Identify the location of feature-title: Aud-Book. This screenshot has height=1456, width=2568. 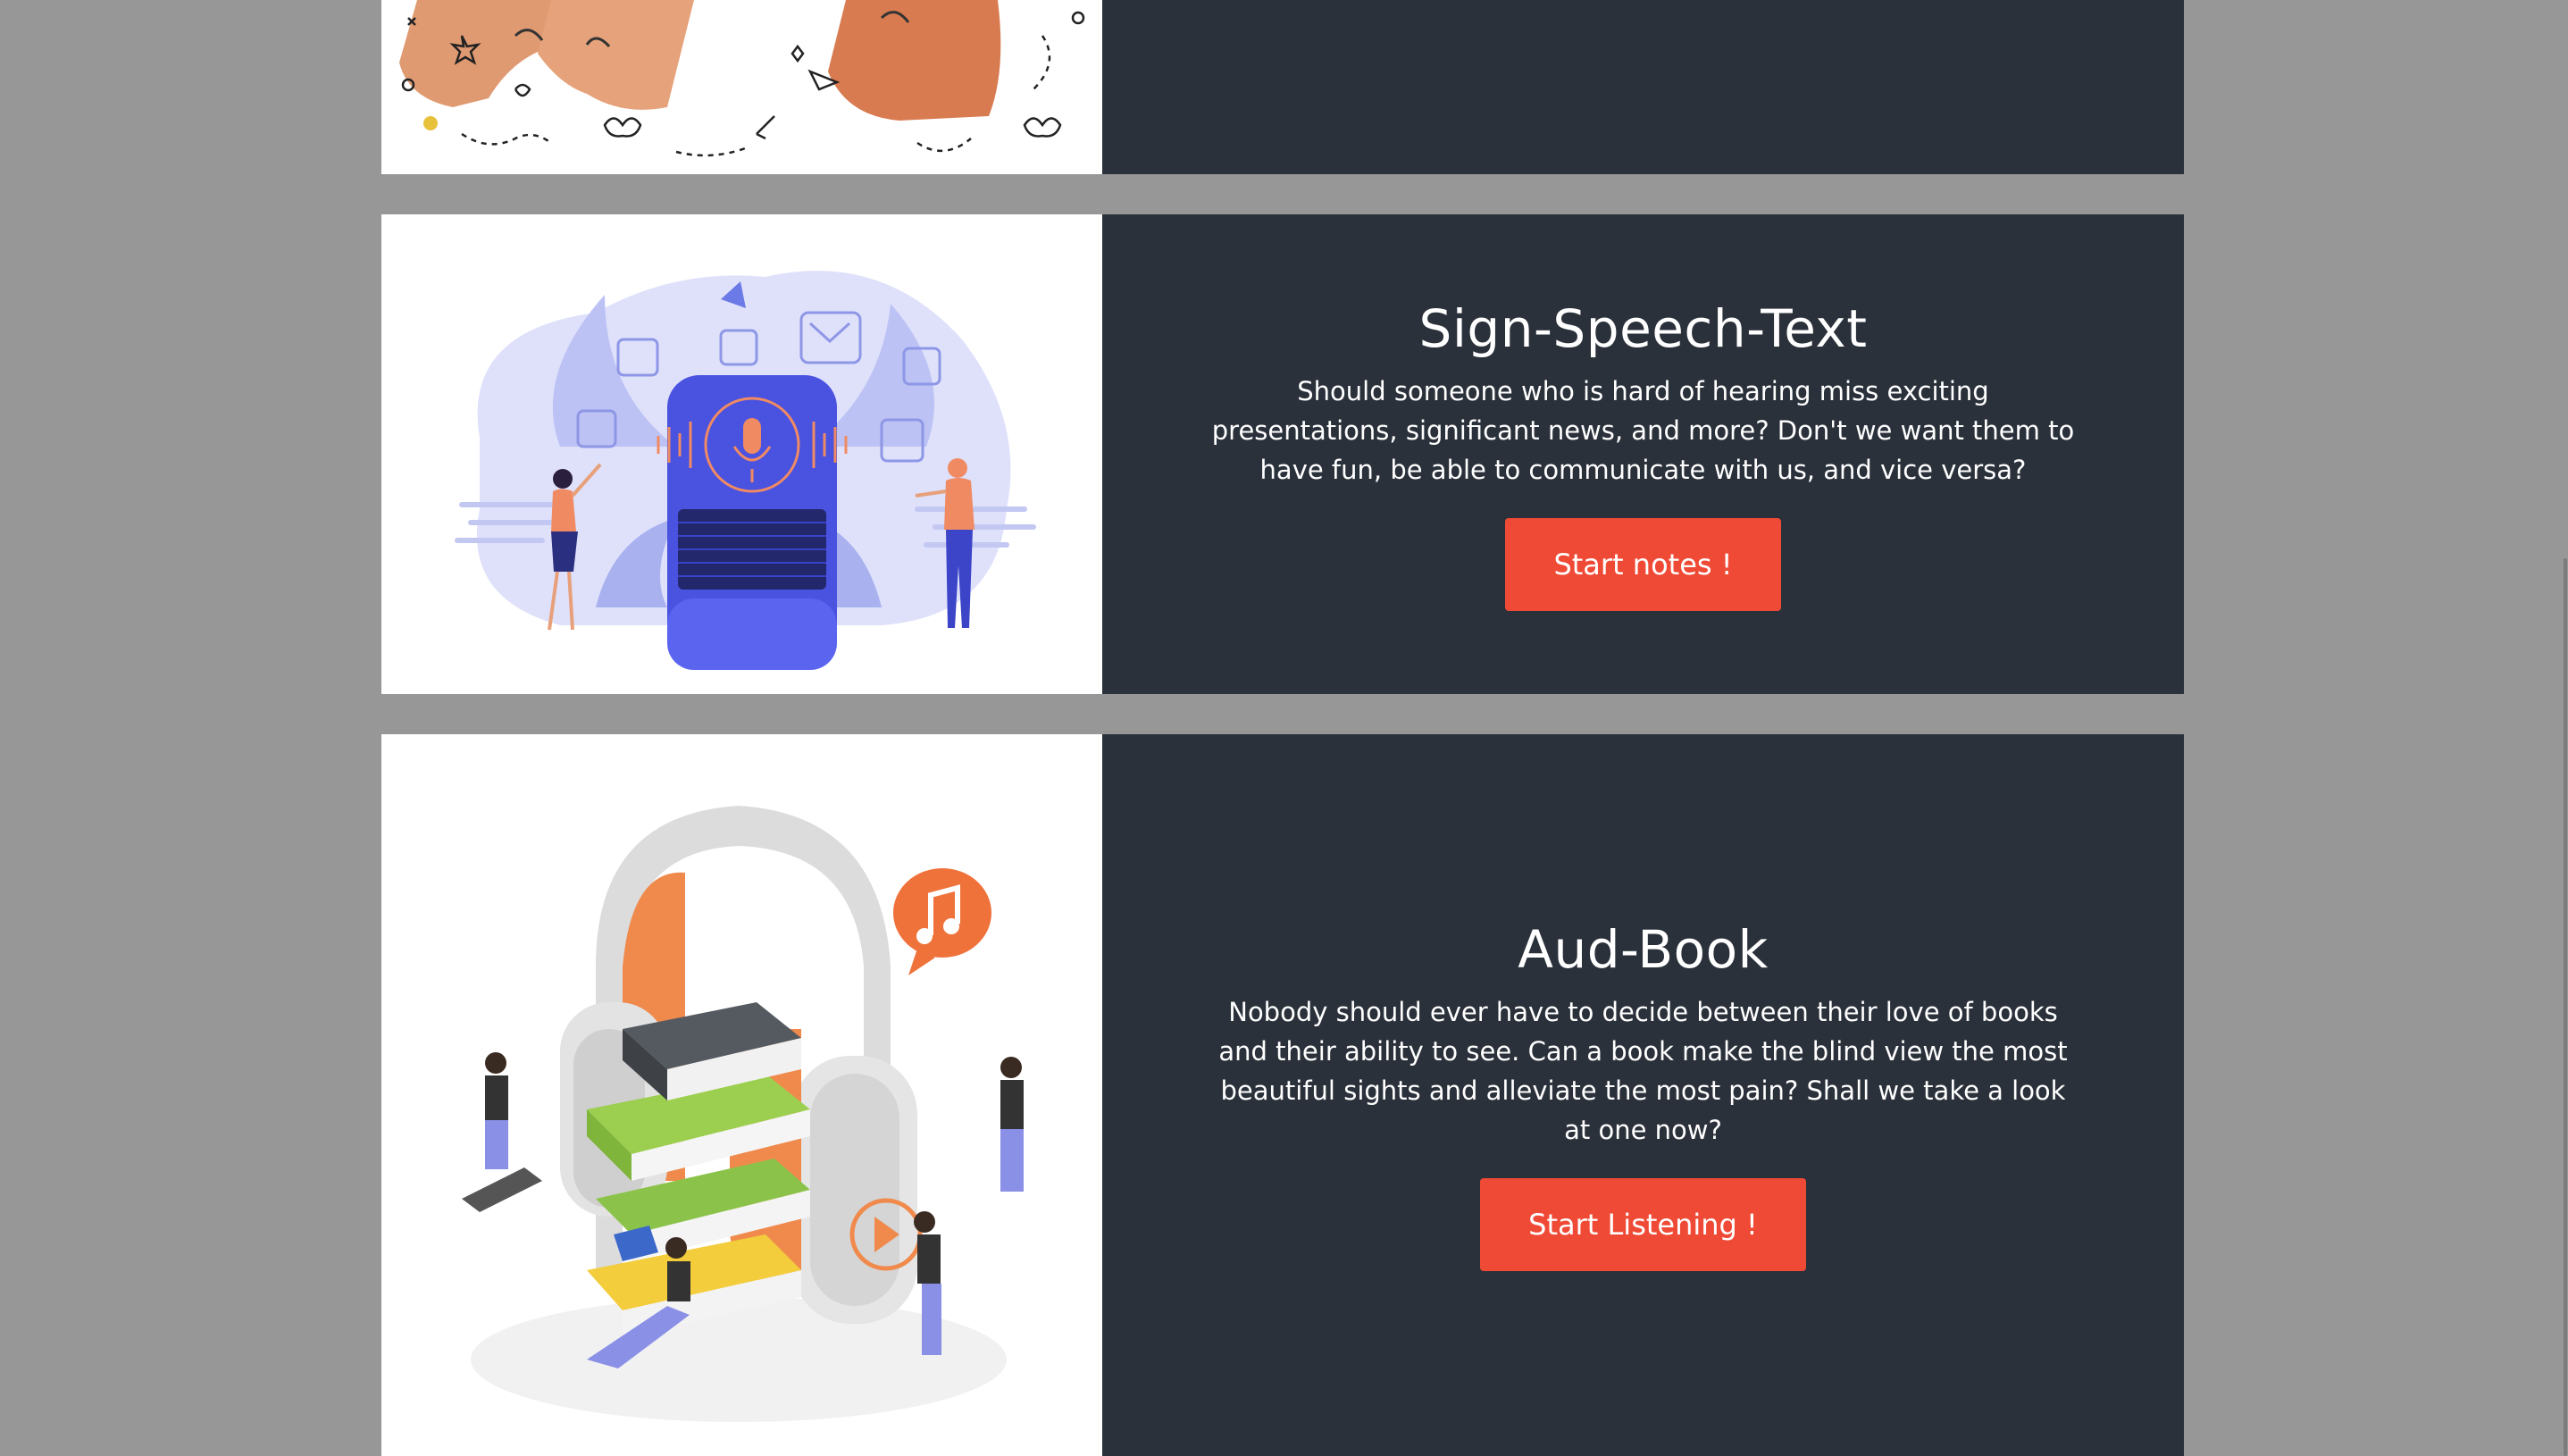
(1643, 949).